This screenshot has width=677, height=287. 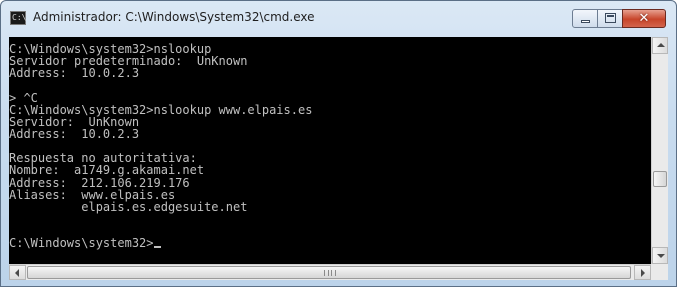 What do you see at coordinates (99, 182) in the screenshot?
I see `console-line: Address: 212.106.219.176` at bounding box center [99, 182].